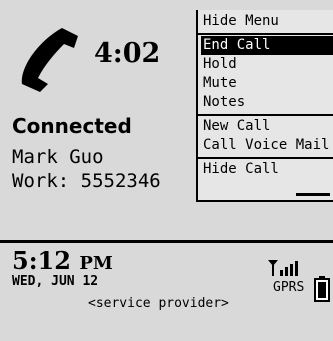 The height and width of the screenshot is (341, 333). I want to click on menu-item-end-call: End Call, so click(267, 45).